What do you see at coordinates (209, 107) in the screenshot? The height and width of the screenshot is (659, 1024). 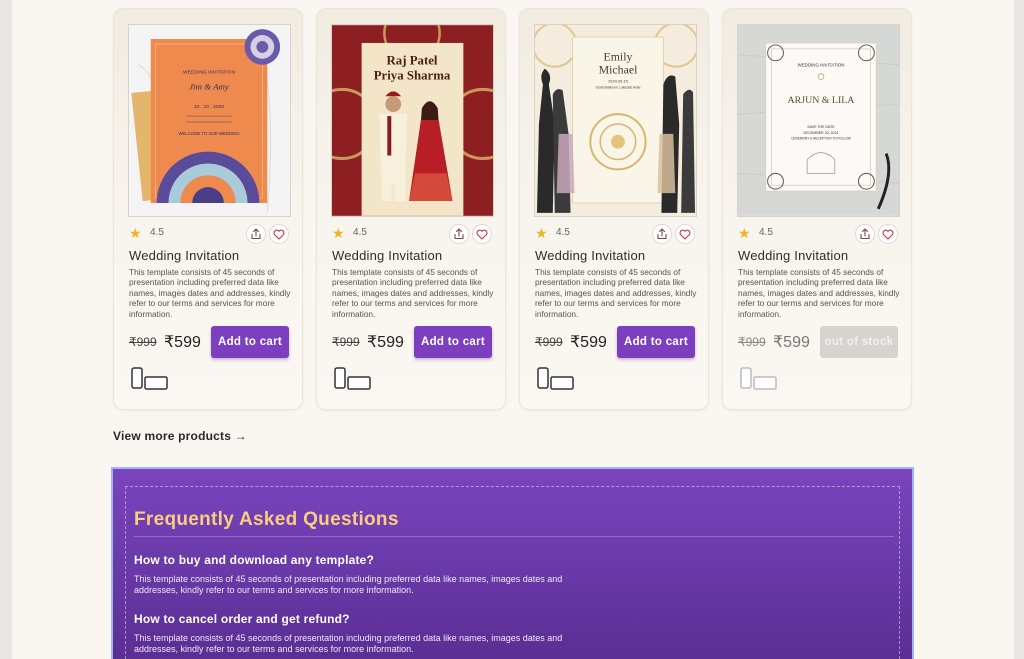 I see `thumb-date: 10 . 10 . 2020` at bounding box center [209, 107].